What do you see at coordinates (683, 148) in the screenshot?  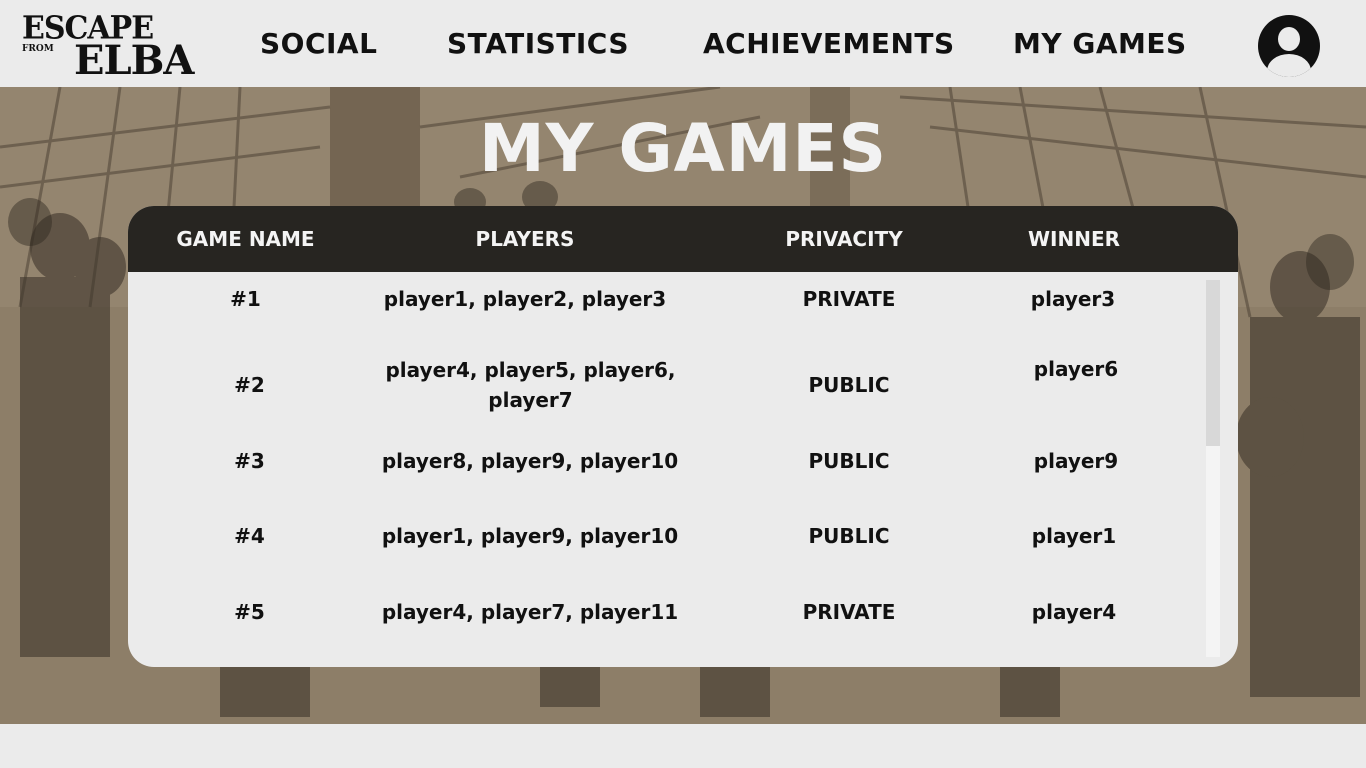 I see `page-title: MY GAMES` at bounding box center [683, 148].